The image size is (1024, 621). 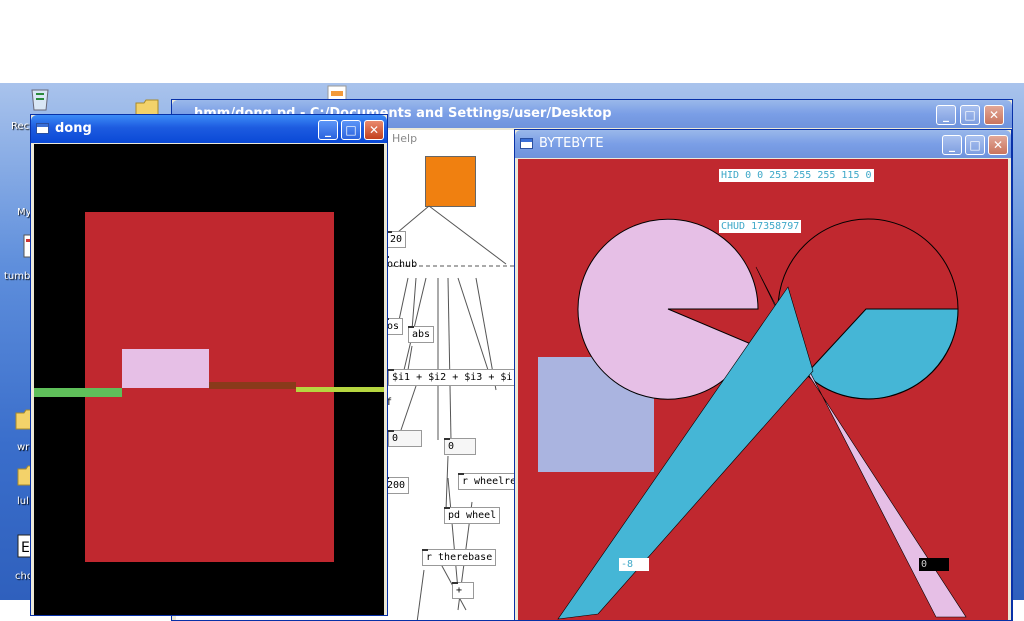 What do you see at coordinates (571, 143) in the screenshot?
I see `bytebyte-window-title: BYTEBYTE` at bounding box center [571, 143].